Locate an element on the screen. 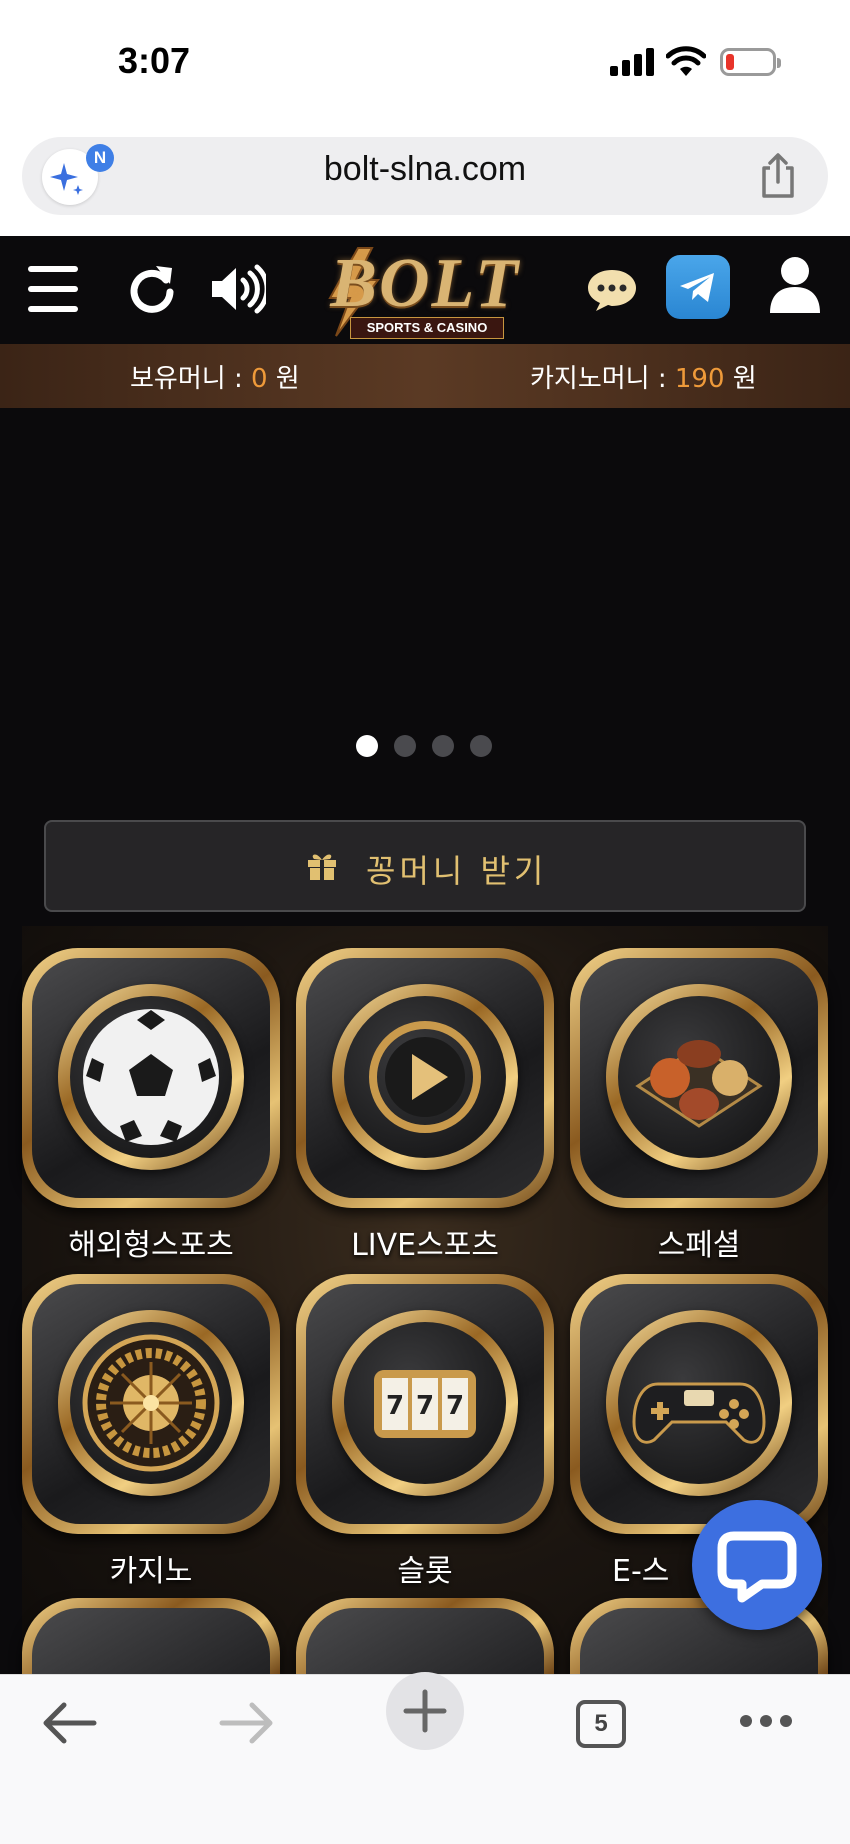 Image resolution: width=850 pixels, height=1844 pixels. game-tile-special is located at coordinates (699, 1078).